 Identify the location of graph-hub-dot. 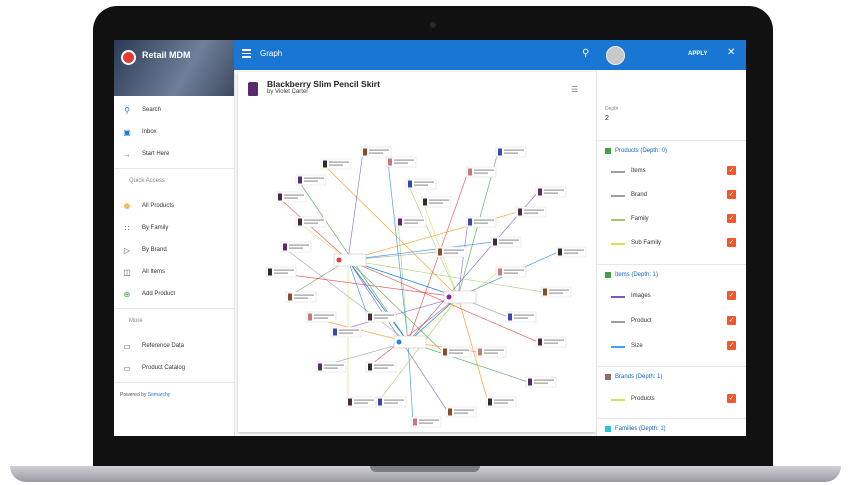
(399, 342).